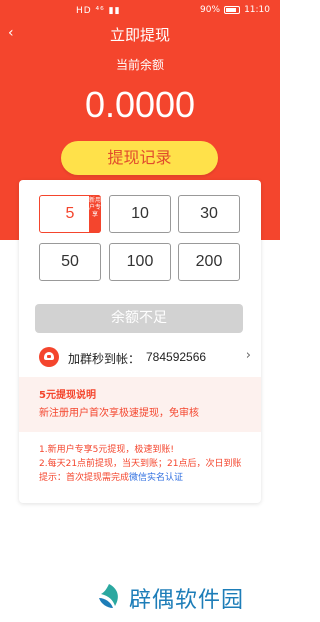 Image resolution: width=320 pixels, height=622 pixels. I want to click on new-user-tag: 新用户专享, so click(95, 214).